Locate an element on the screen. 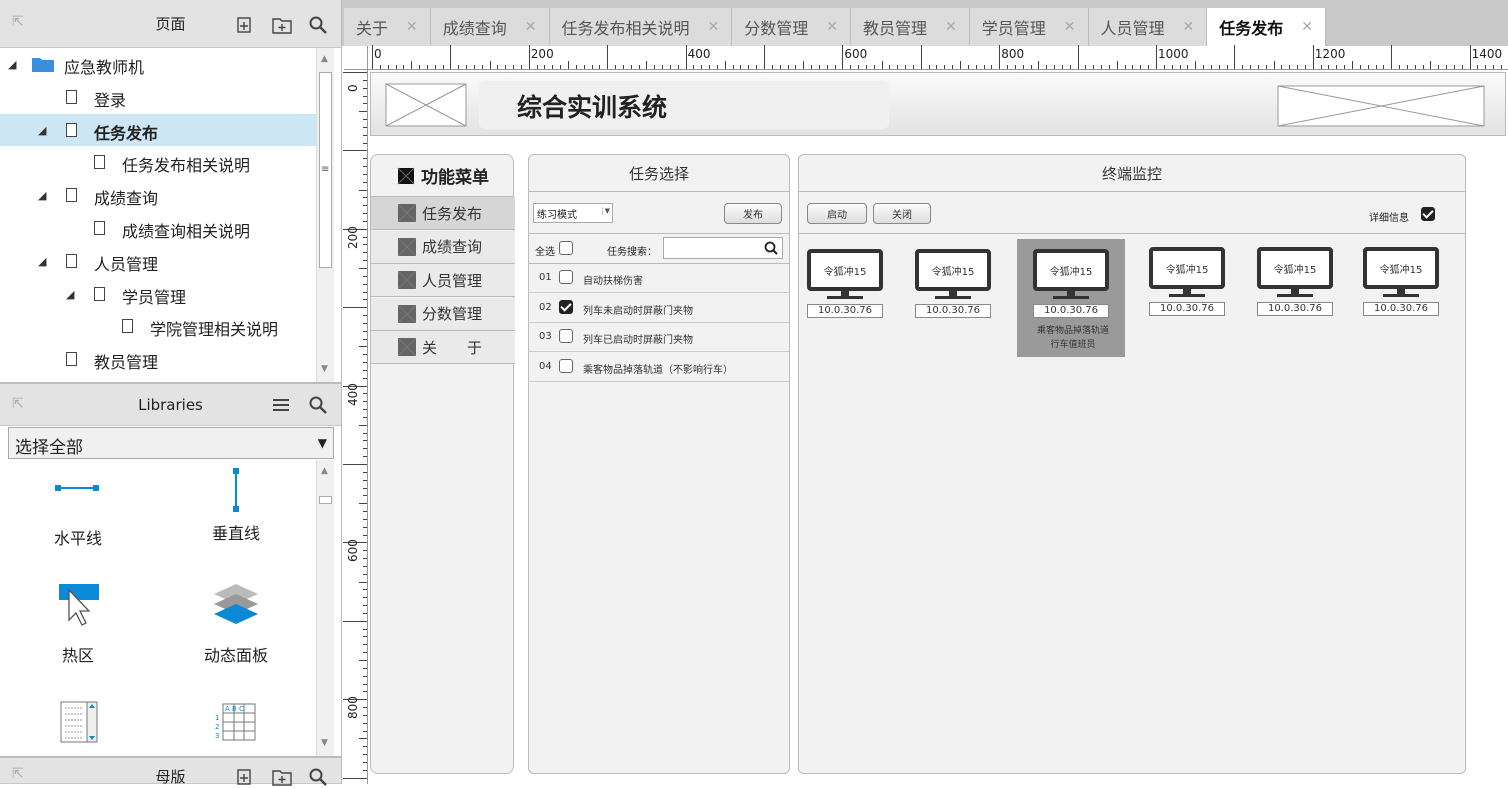  tree-item: 成绩查询相关说明 is located at coordinates (158, 228).